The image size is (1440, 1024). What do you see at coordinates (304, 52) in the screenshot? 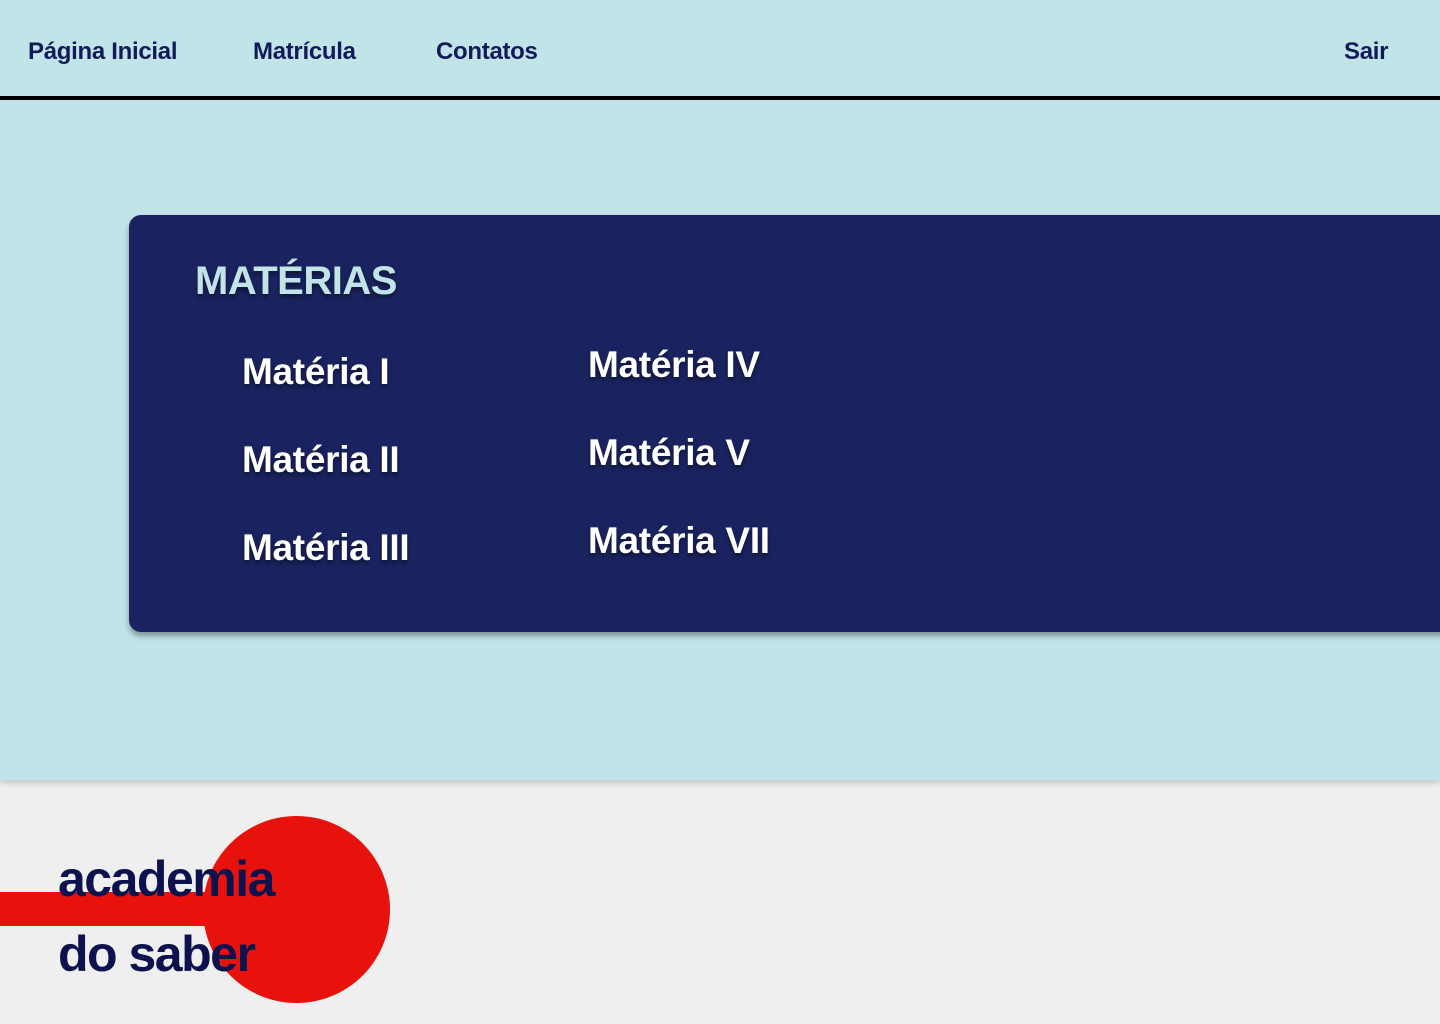
I see `nav-link-enrollment: Matrícula` at bounding box center [304, 52].